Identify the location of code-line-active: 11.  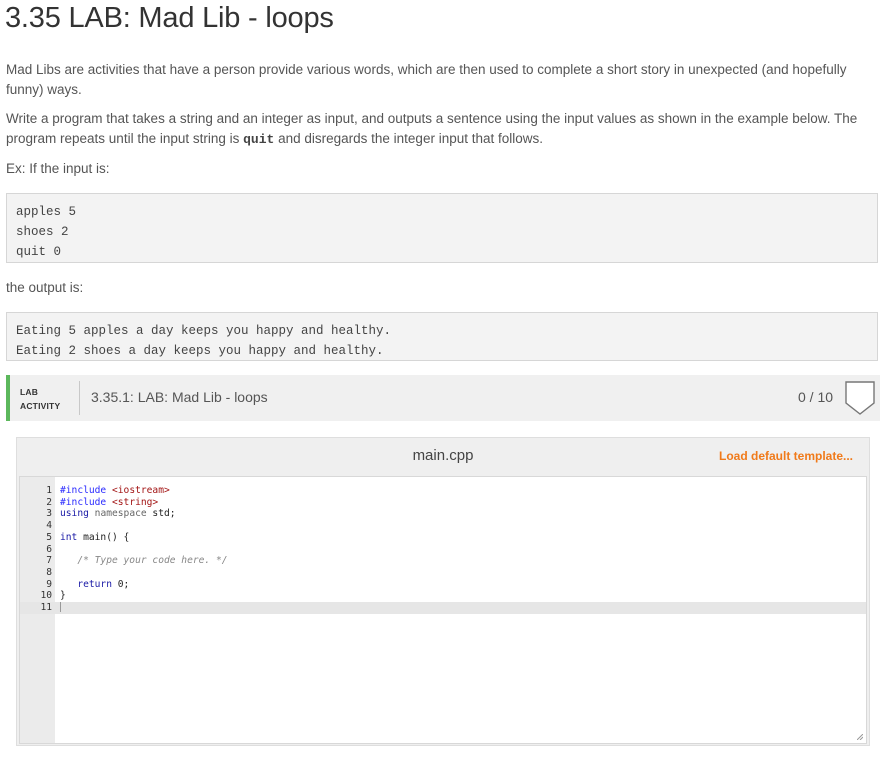
(443, 608).